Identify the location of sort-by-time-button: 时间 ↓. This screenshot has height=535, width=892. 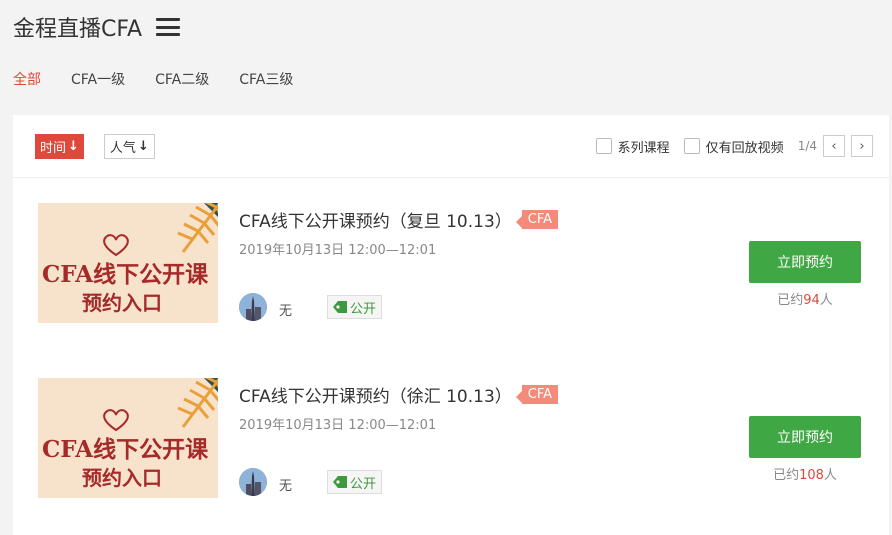
(59, 146).